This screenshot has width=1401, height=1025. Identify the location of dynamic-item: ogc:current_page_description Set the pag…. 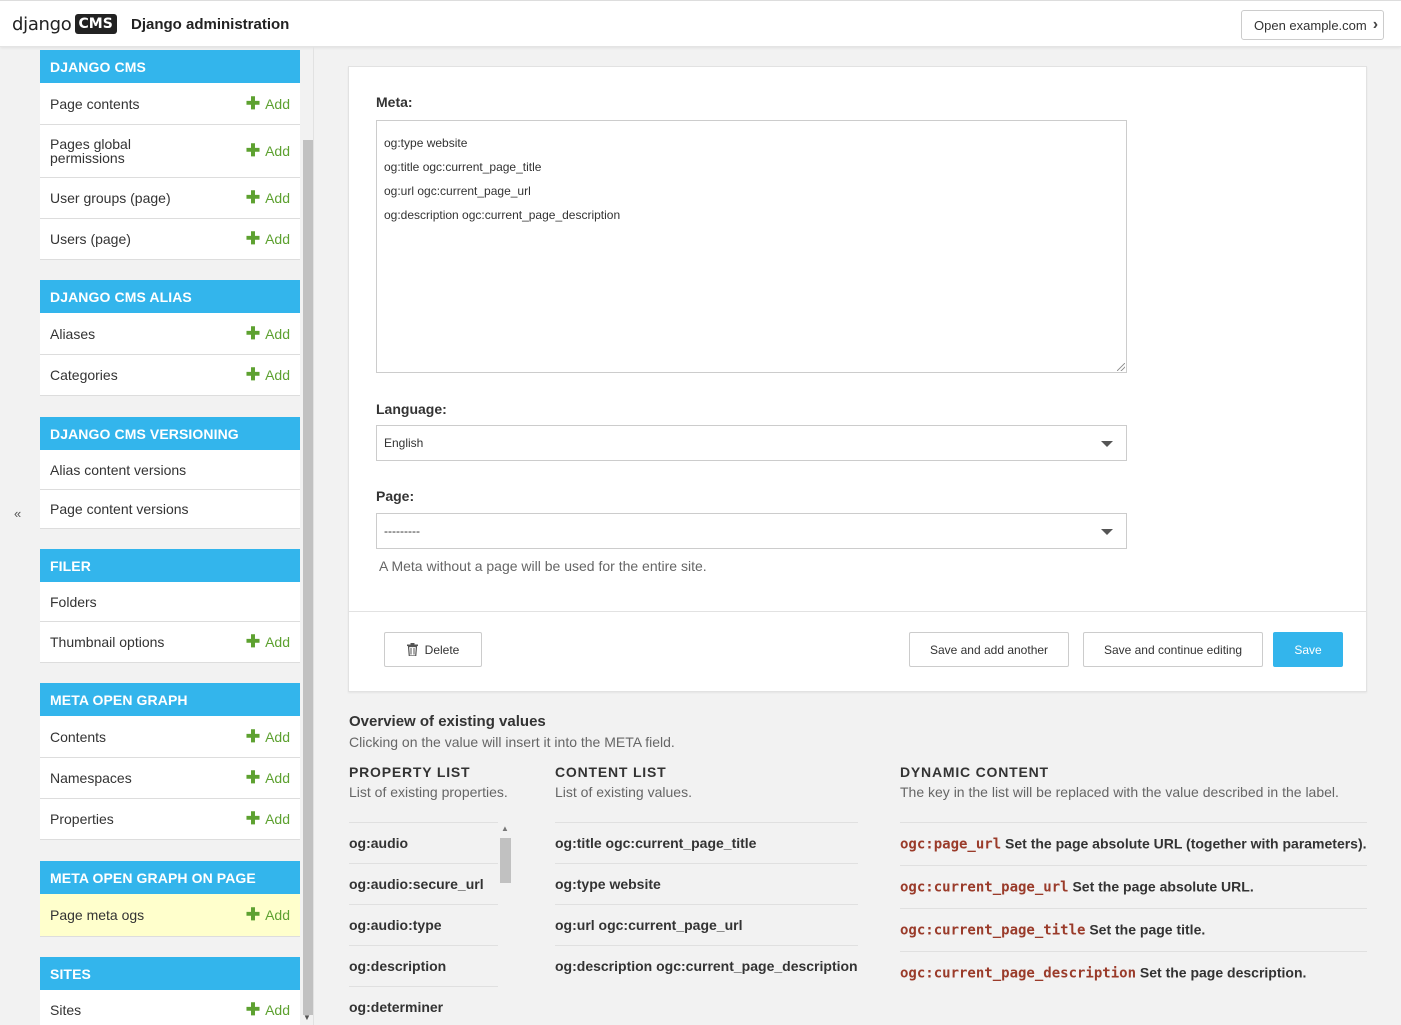
(1133, 972).